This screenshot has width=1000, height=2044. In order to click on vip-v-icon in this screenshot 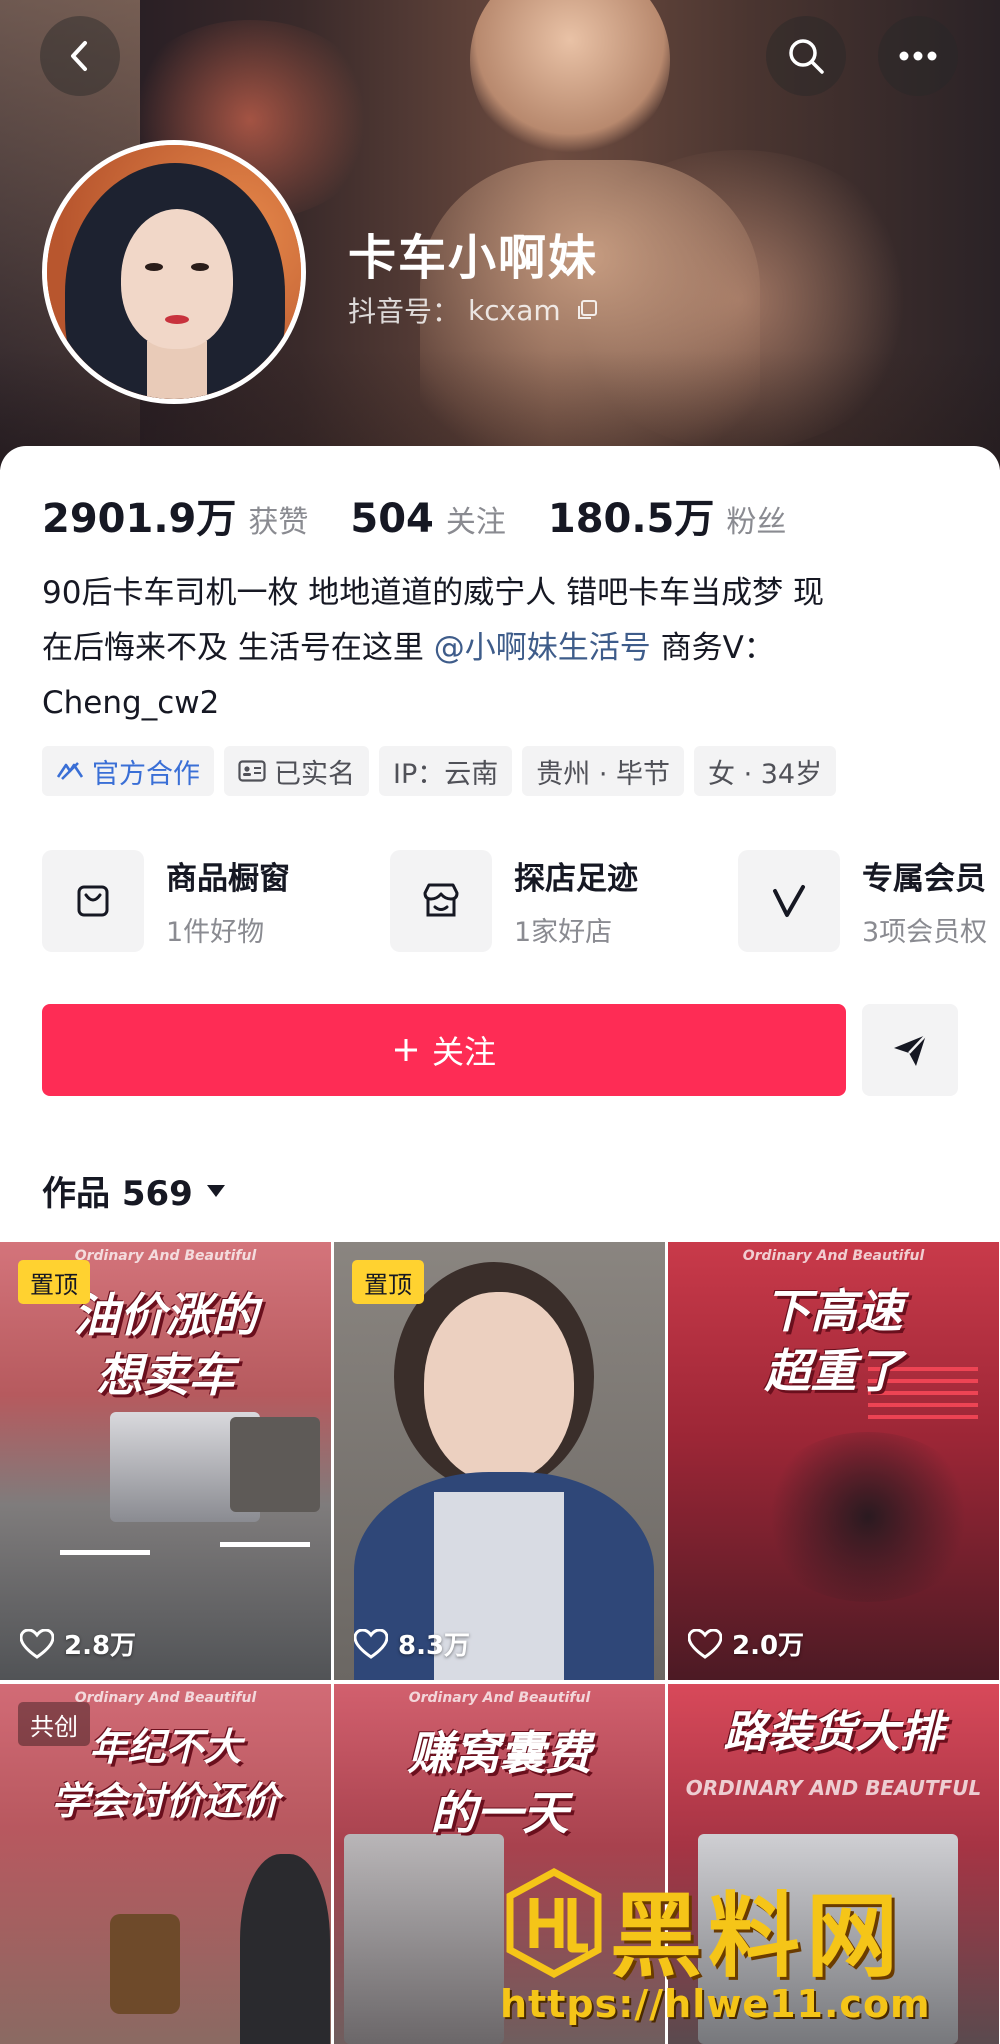, I will do `click(789, 901)`.